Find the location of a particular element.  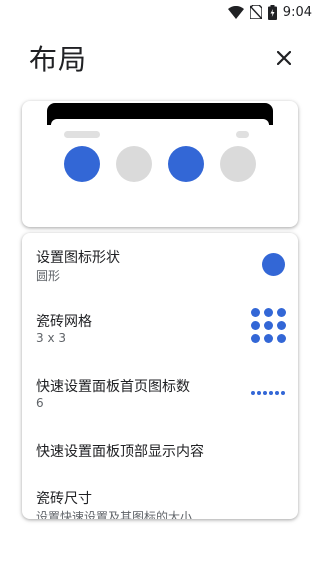

wifi-icon is located at coordinates (235, 12).